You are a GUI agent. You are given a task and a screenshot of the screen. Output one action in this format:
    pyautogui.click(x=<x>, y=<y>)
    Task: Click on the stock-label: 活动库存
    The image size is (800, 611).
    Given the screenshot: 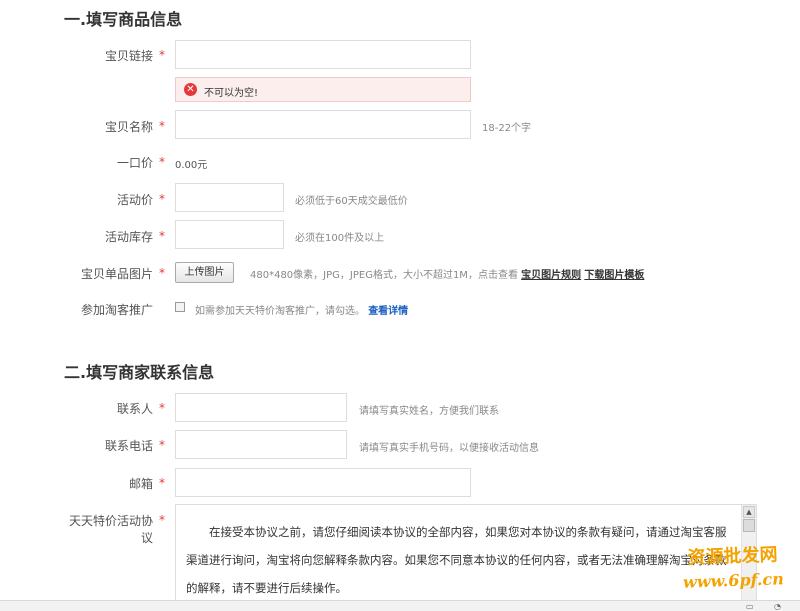 What is the action you would take?
    pyautogui.click(x=128, y=237)
    